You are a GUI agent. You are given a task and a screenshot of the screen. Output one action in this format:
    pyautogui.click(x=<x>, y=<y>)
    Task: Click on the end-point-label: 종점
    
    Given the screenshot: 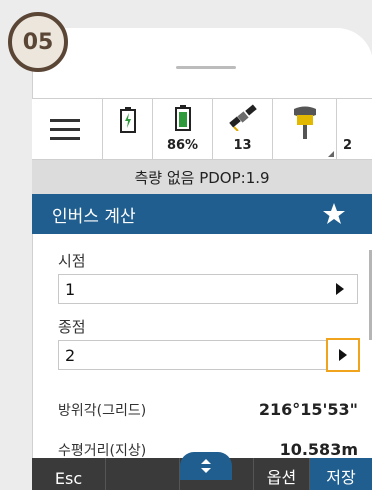 What is the action you would take?
    pyautogui.click(x=72, y=327)
    